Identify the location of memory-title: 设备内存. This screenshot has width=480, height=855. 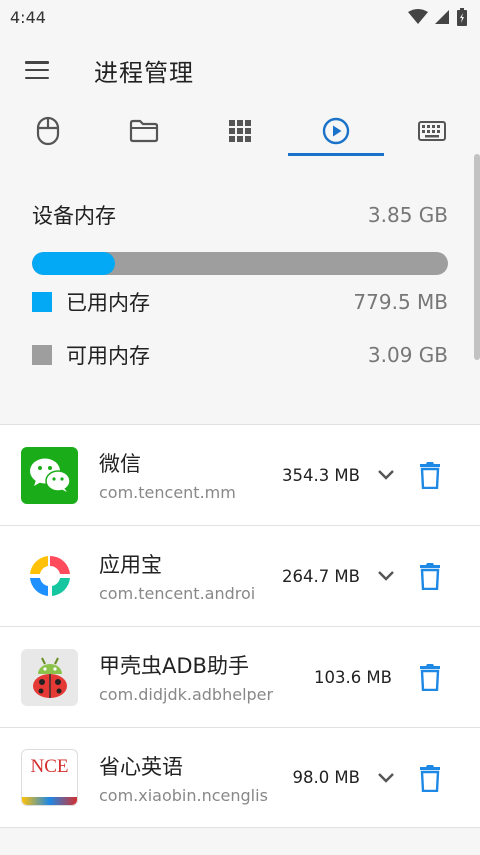
(74, 216).